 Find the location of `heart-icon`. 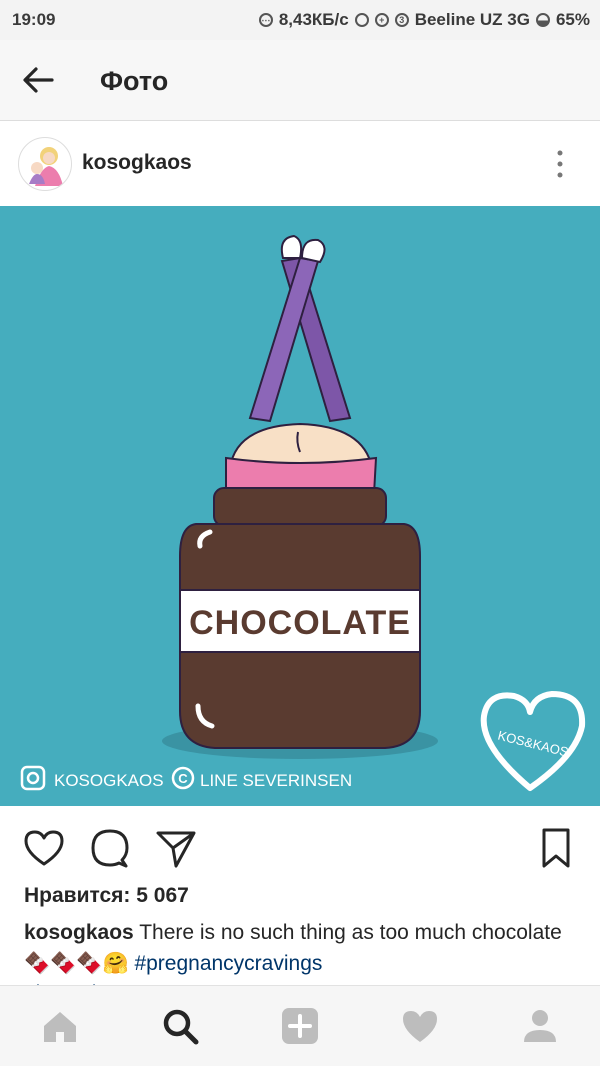

heart-icon is located at coordinates (420, 1026).